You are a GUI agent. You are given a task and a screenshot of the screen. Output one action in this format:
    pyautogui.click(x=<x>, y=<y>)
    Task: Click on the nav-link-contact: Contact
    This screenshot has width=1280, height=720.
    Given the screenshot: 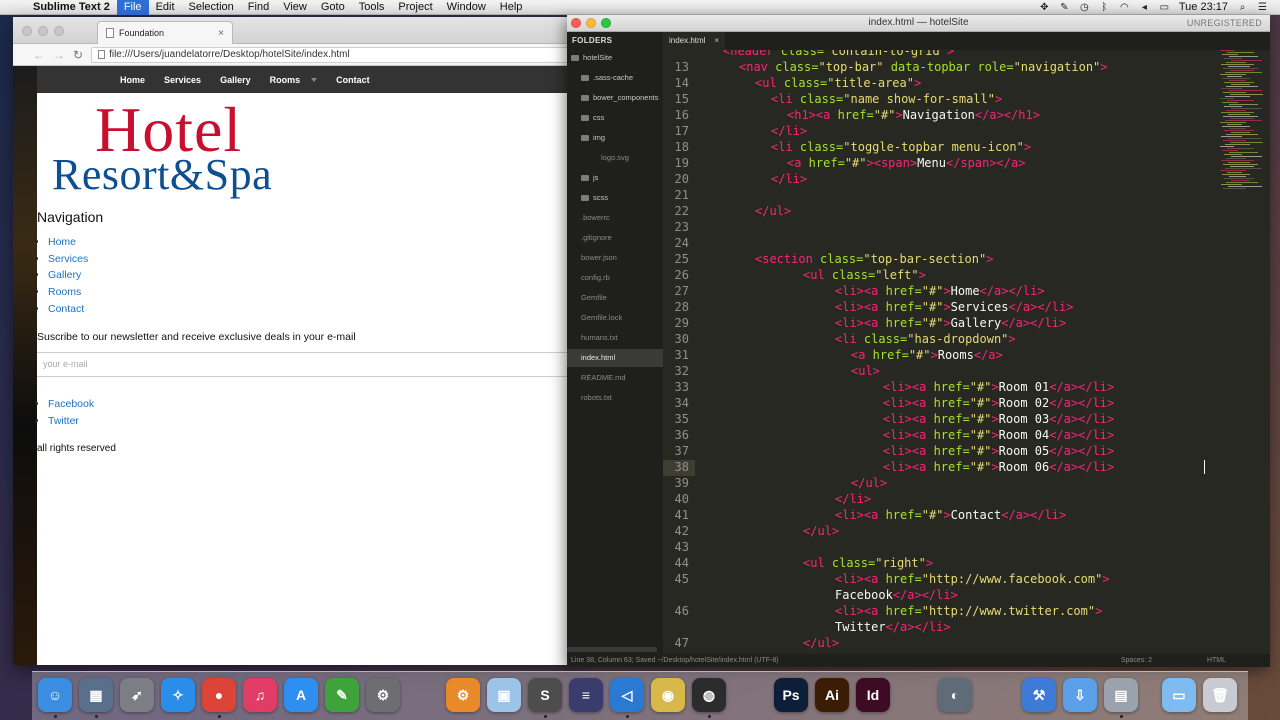 What is the action you would take?
    pyautogui.click(x=66, y=309)
    